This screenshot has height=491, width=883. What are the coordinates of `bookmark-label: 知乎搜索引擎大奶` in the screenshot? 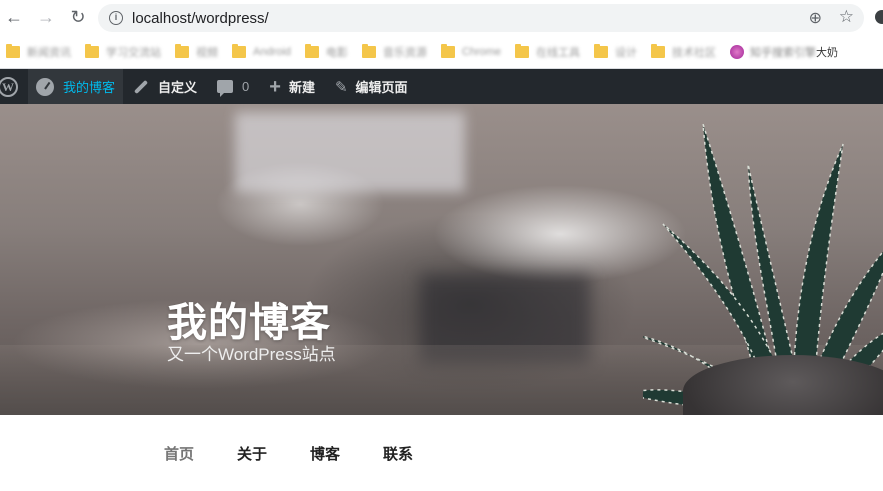 It's located at (794, 52).